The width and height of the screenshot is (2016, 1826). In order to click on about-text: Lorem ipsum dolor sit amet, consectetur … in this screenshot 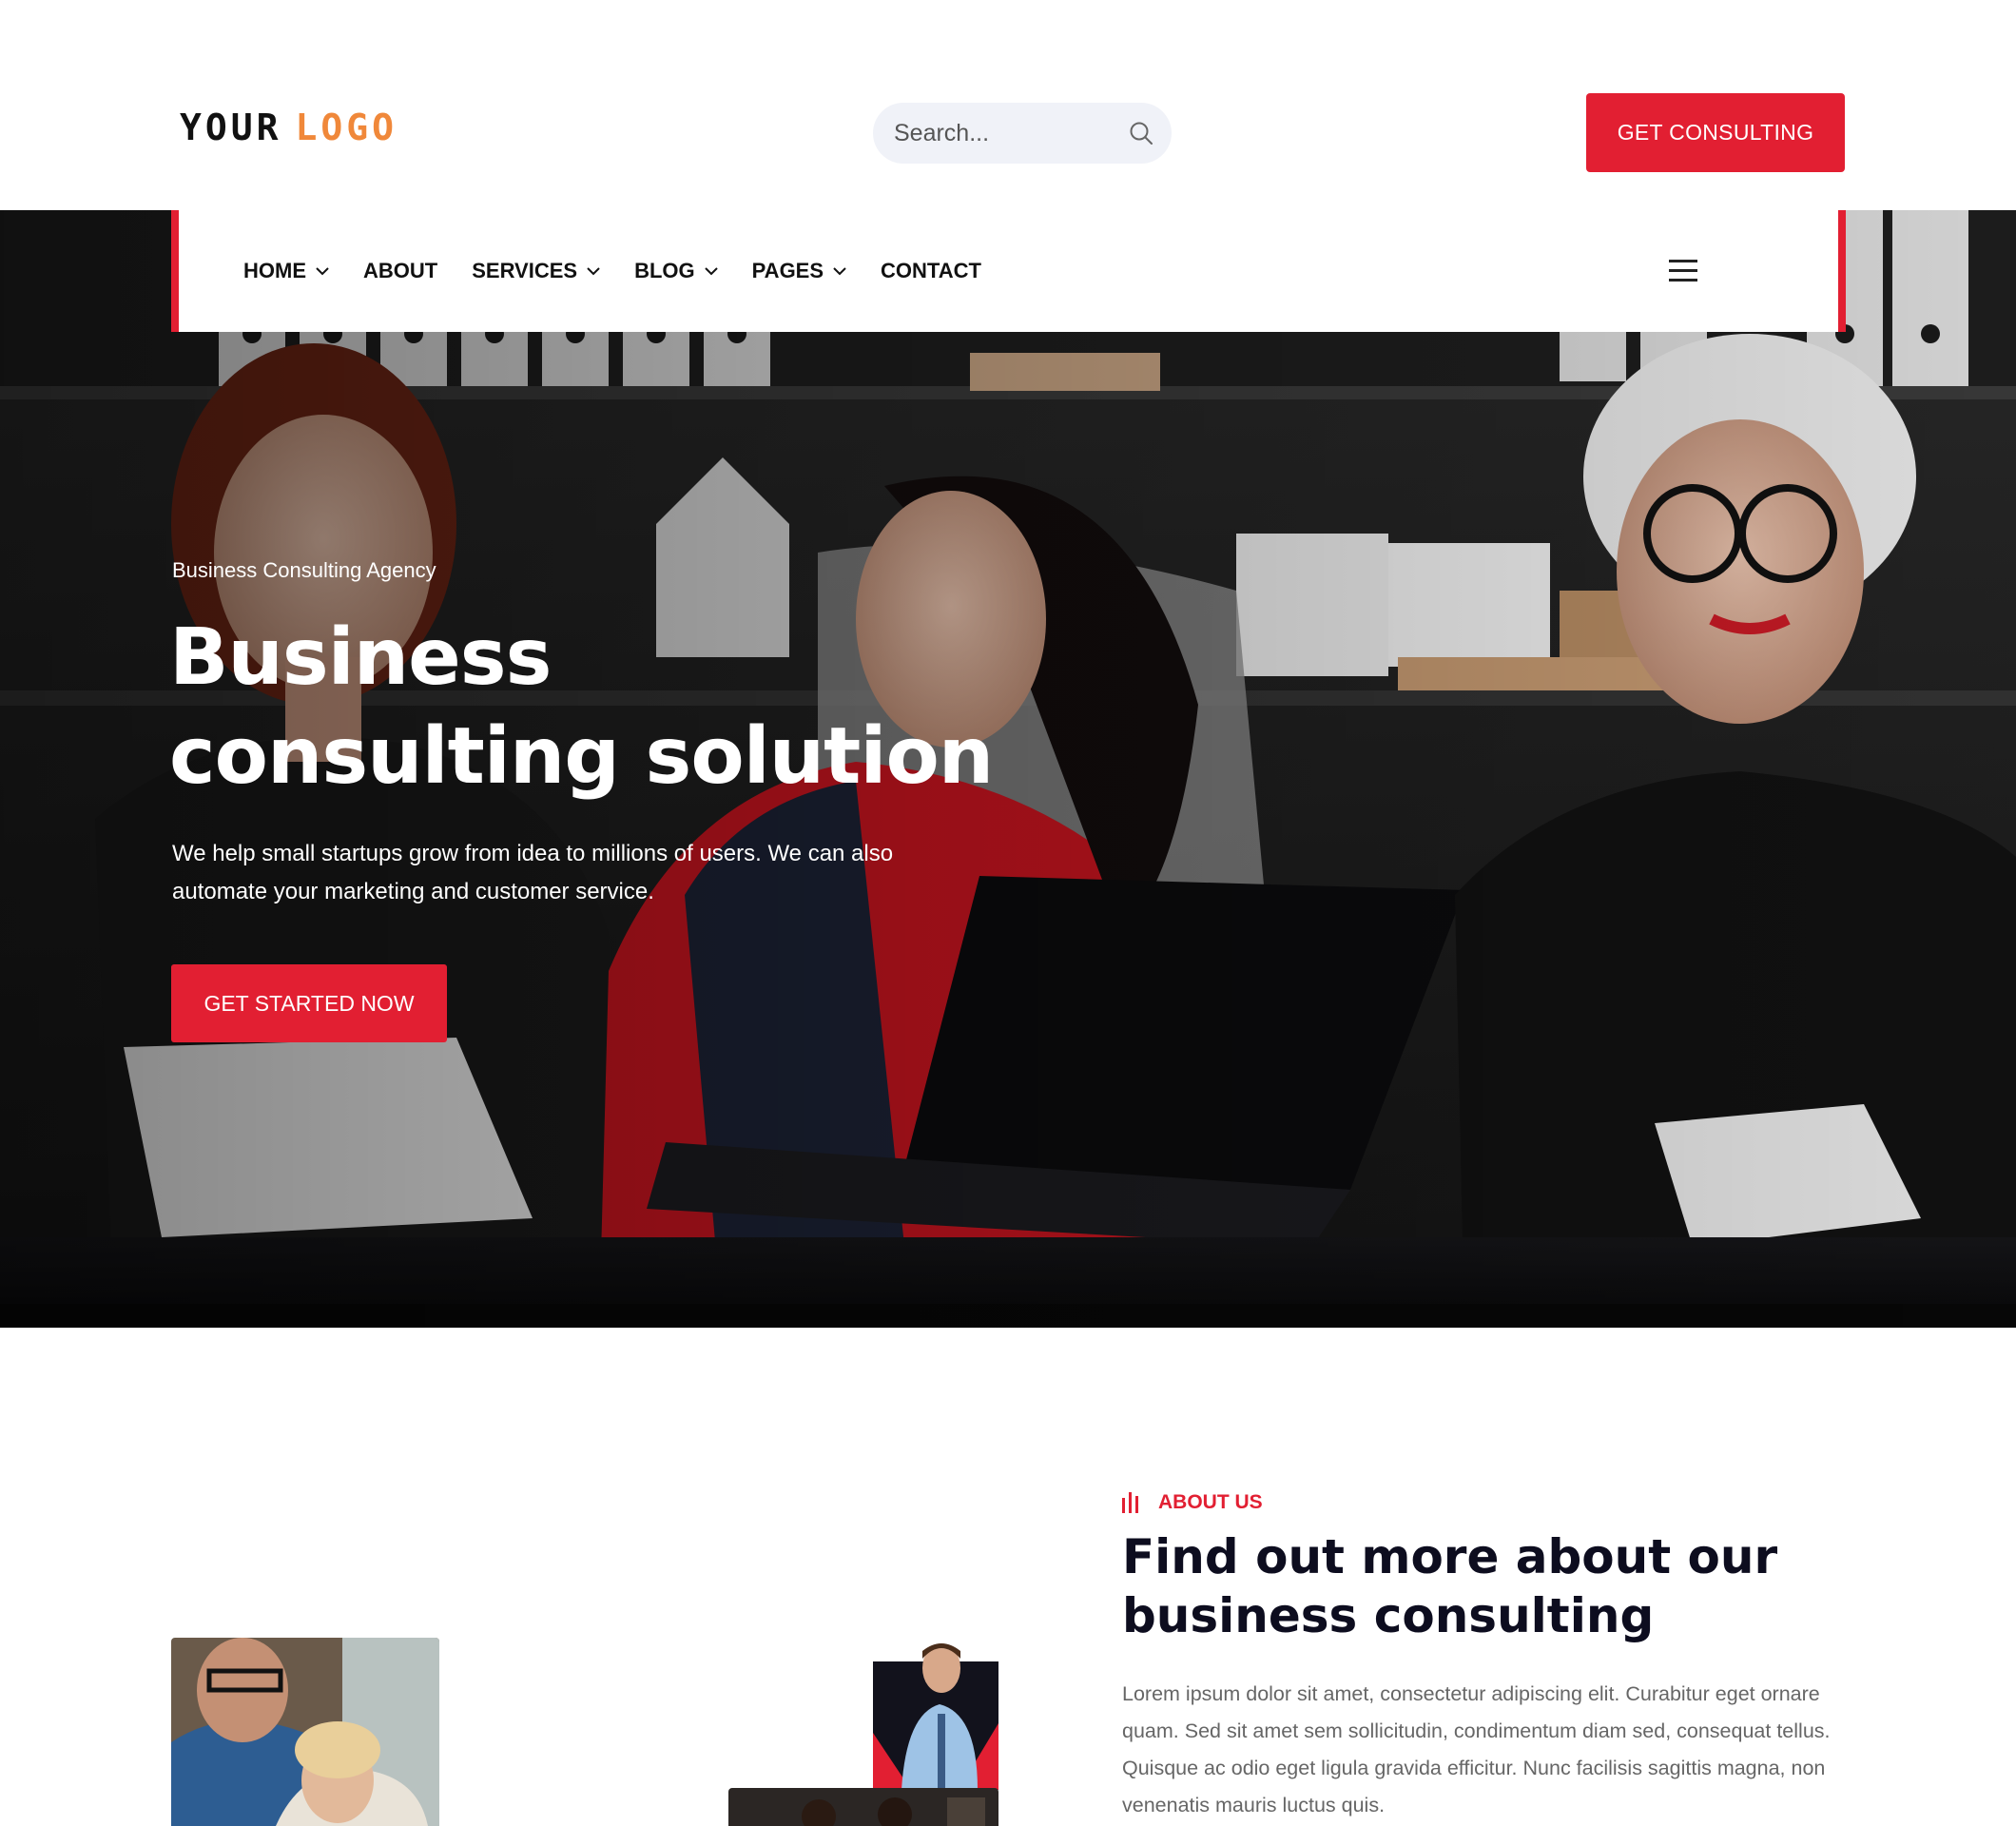, I will do `click(1476, 1749)`.